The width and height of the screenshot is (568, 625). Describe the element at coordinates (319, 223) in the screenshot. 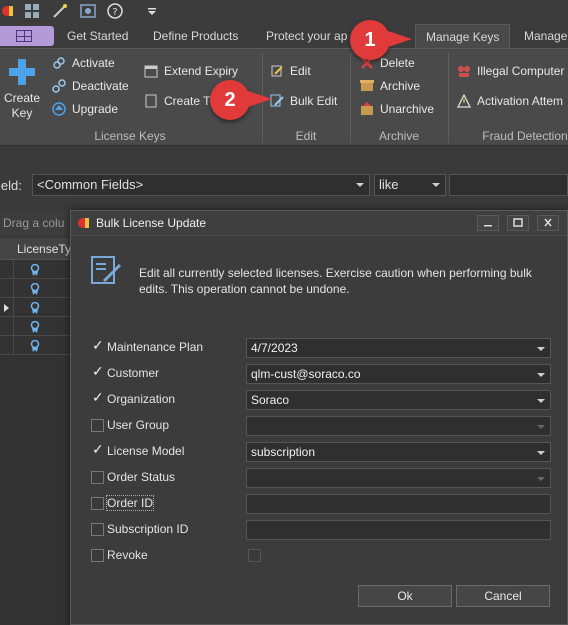

I see `dialog-titlebar: Bulk License Update` at that location.